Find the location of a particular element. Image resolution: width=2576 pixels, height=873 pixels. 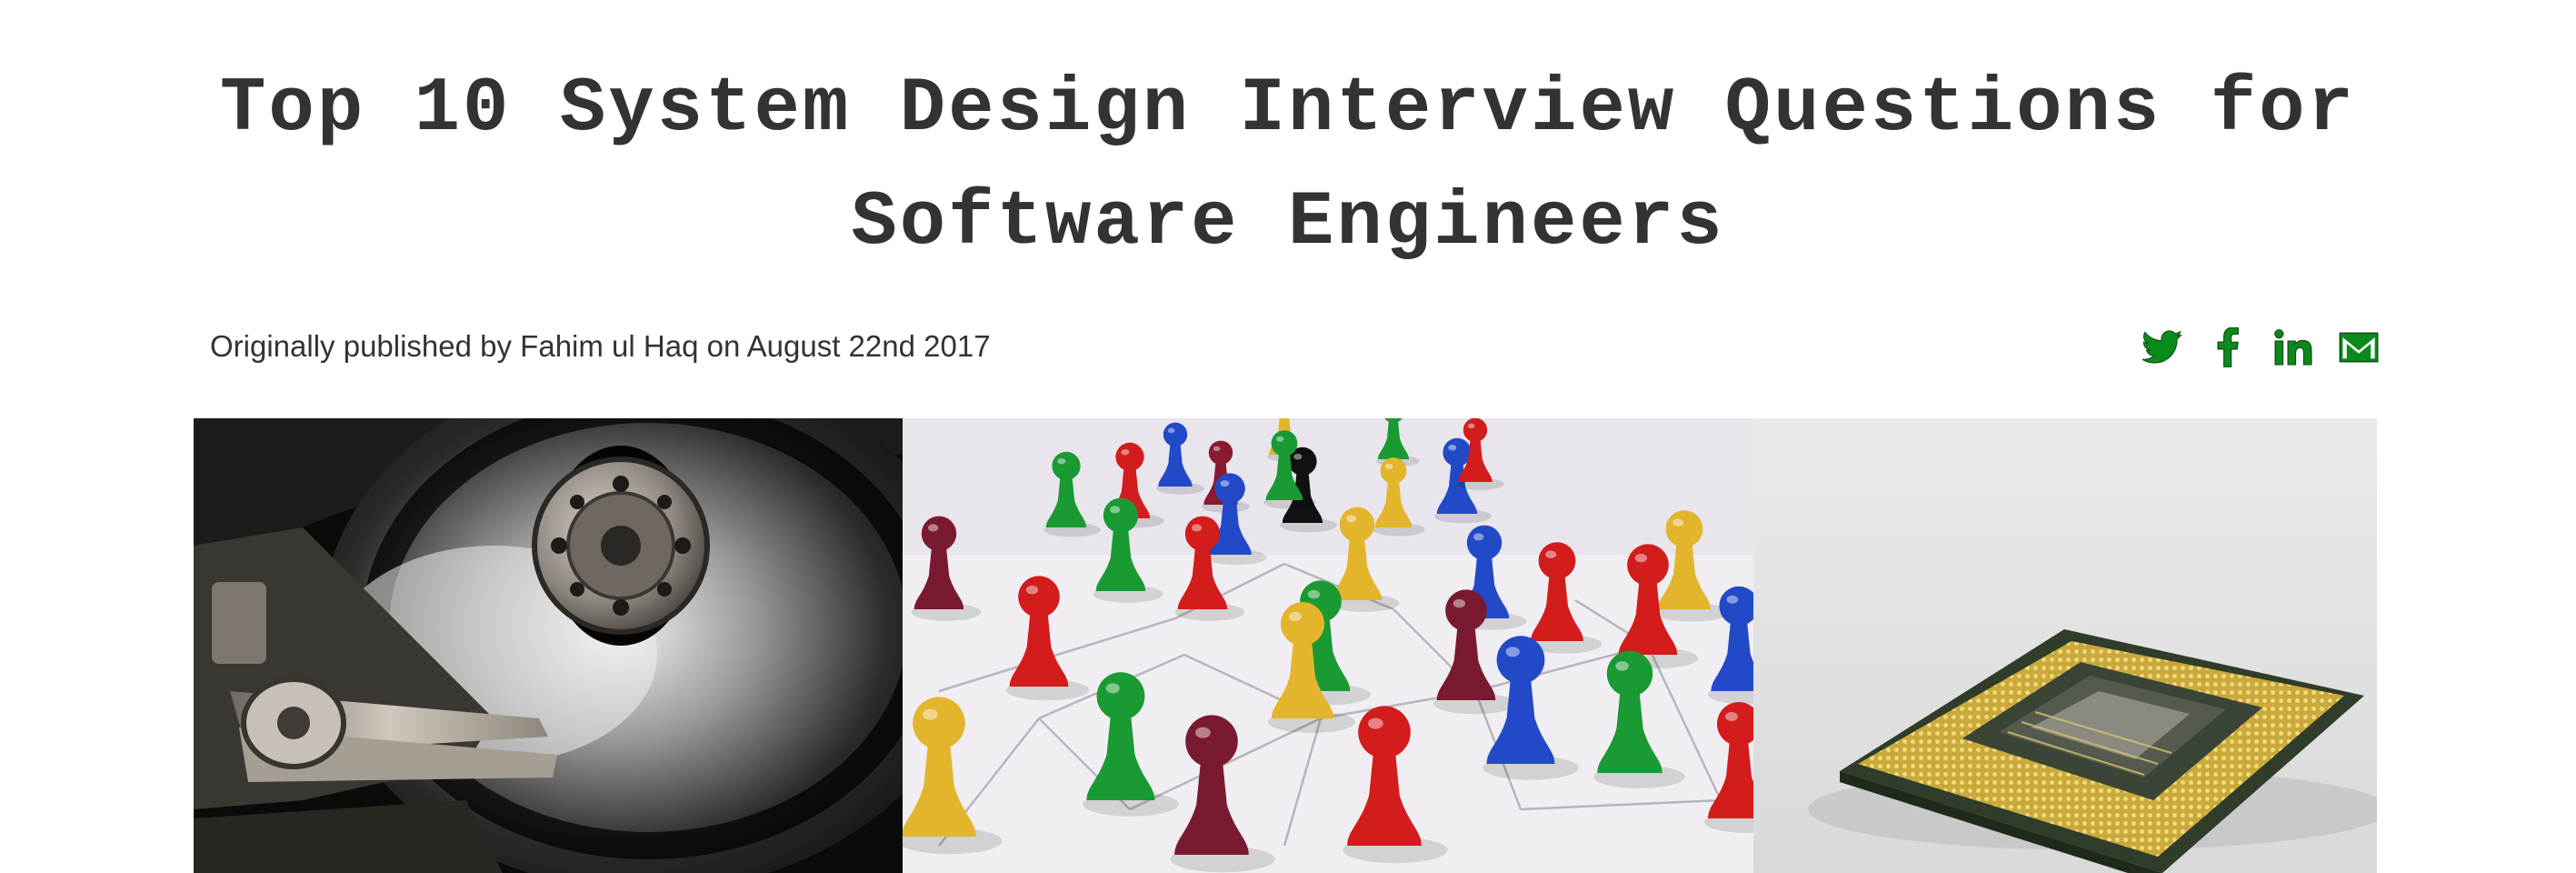

email-share-button is located at coordinates (2359, 347).